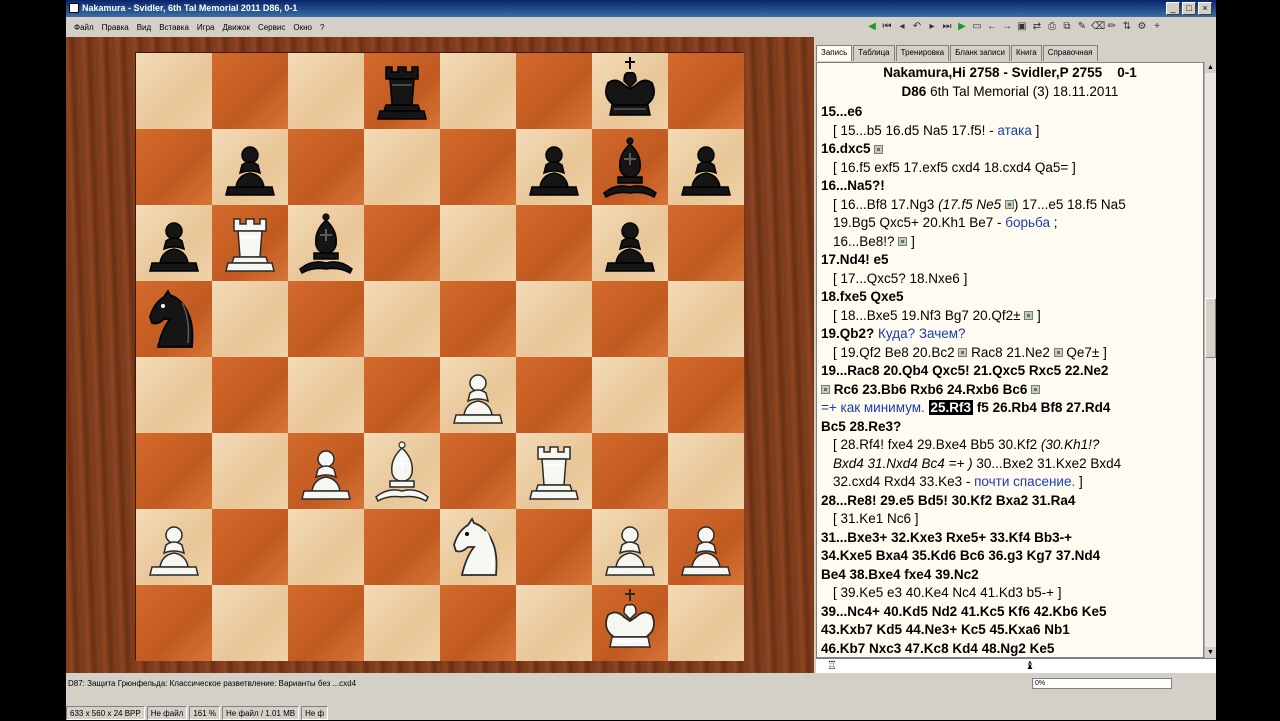  I want to click on square-h5, so click(706, 319).